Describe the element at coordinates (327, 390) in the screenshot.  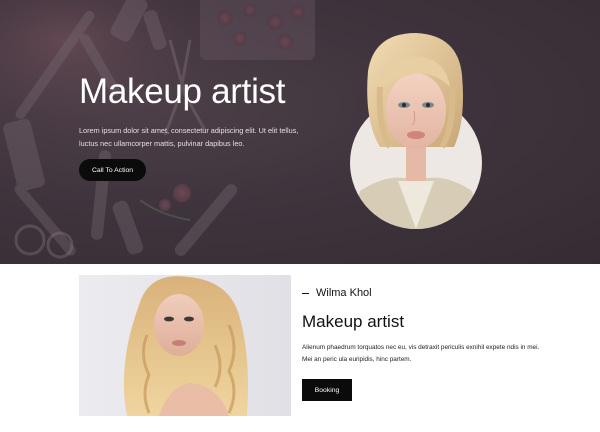
I see `booking-button: Booking` at that location.